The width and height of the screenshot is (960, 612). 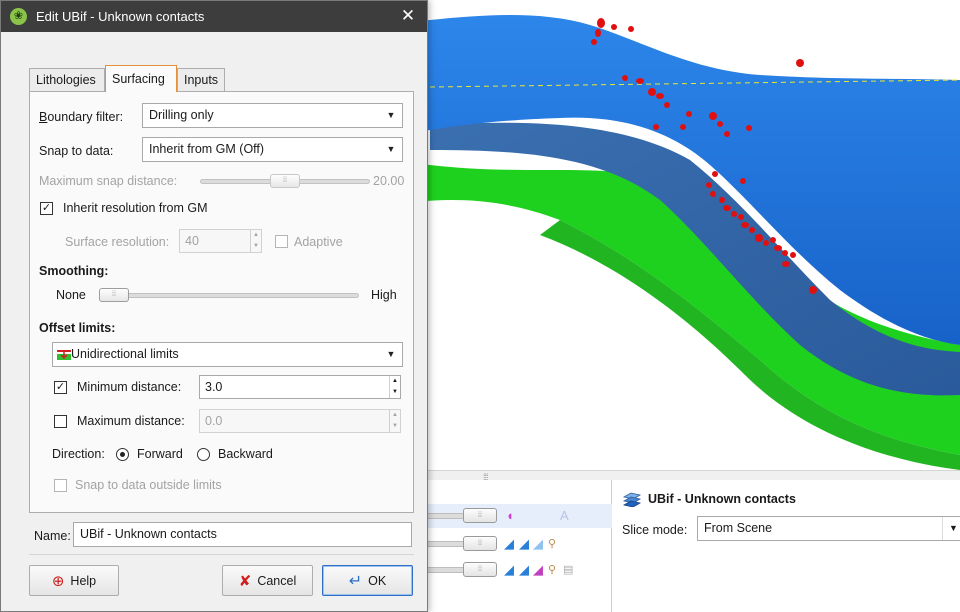 What do you see at coordinates (120, 16) in the screenshot?
I see `dialog-title: Edit UBif - Unknown contacts` at bounding box center [120, 16].